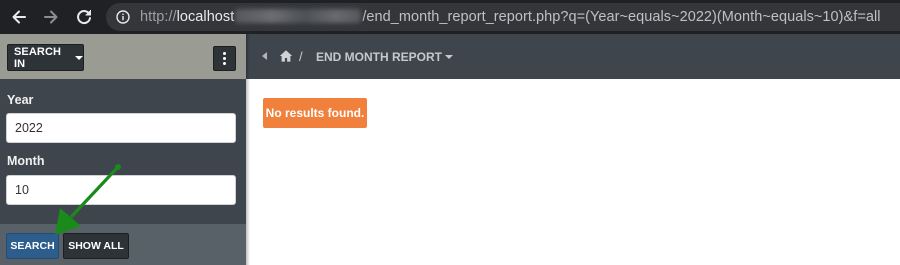 This screenshot has height=265, width=900. I want to click on sidebar-edge-shadow, so click(248, 149).